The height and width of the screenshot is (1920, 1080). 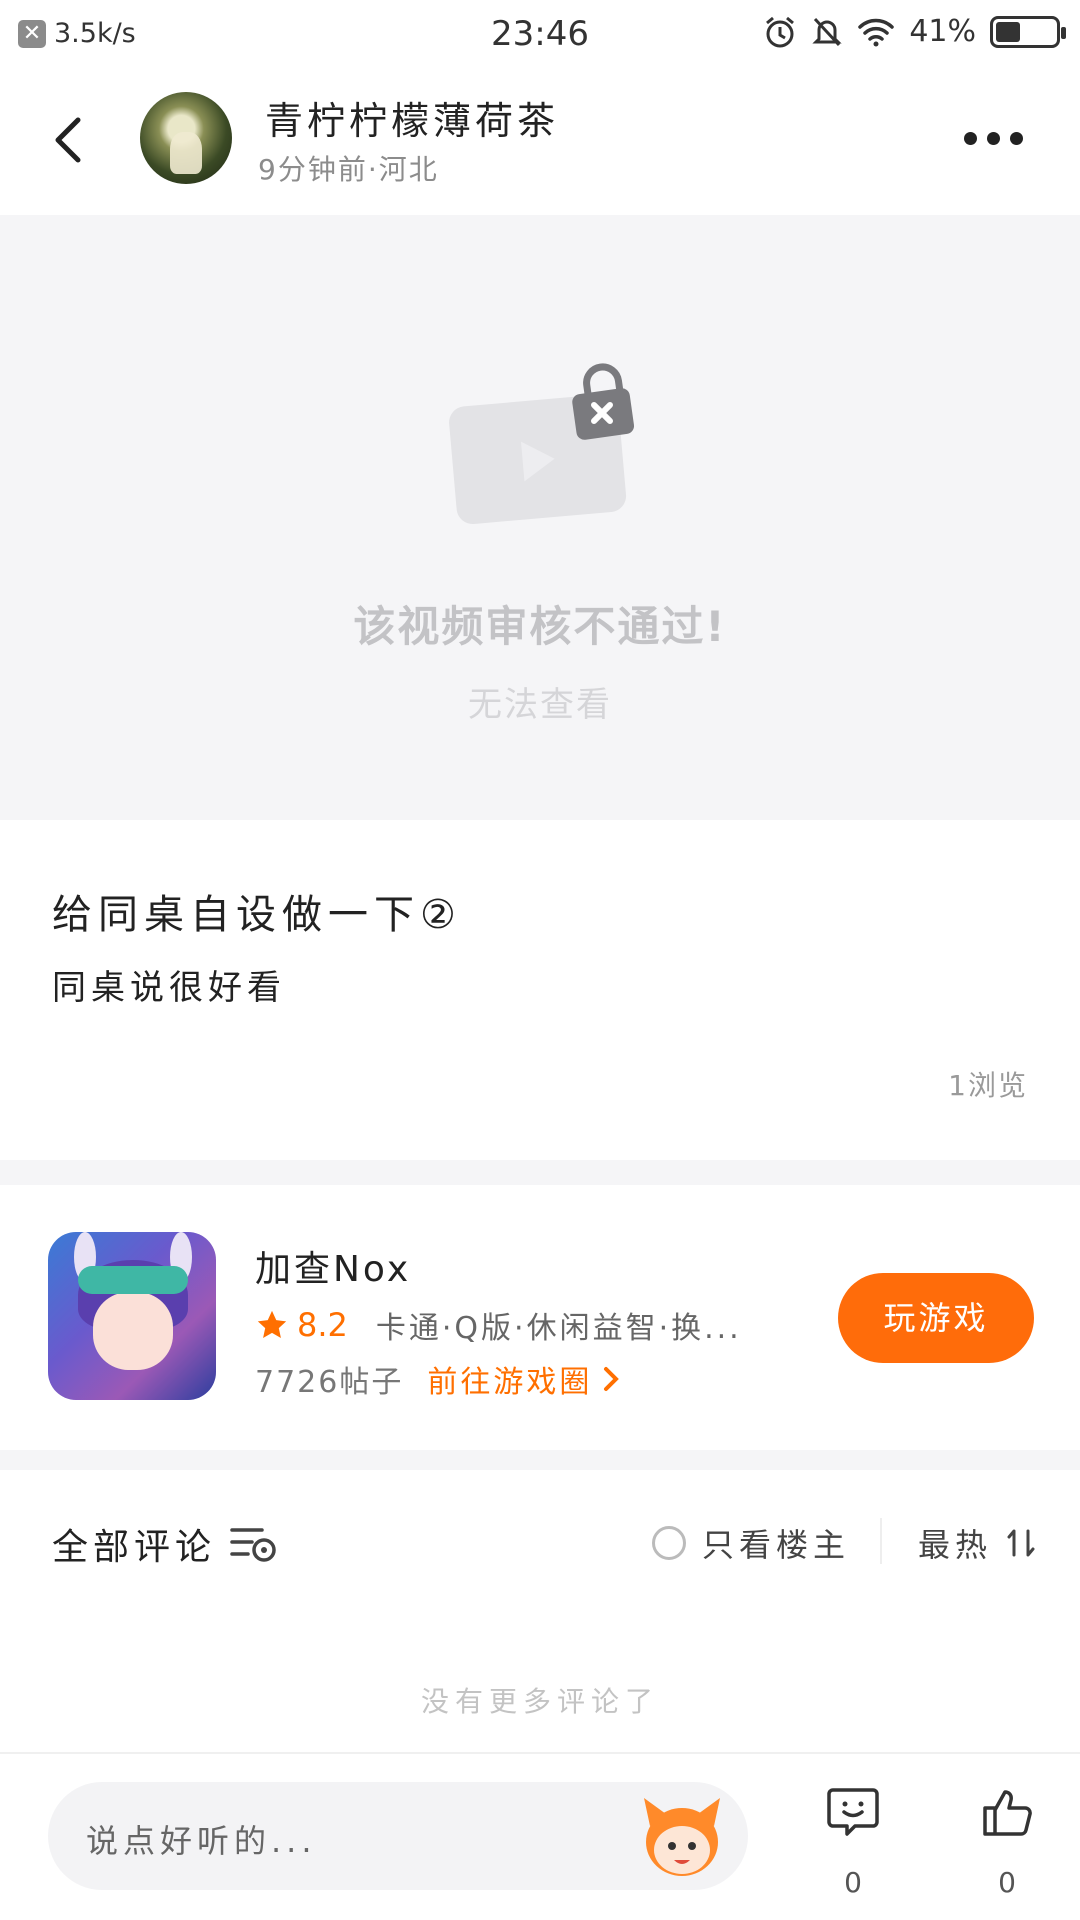 What do you see at coordinates (132, 1316) in the screenshot?
I see `game-icon` at bounding box center [132, 1316].